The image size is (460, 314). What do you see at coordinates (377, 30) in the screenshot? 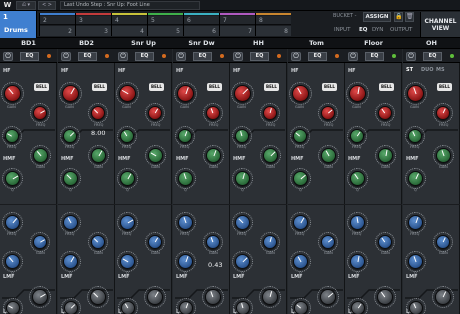
I see `tab-dyn: DYN` at bounding box center [377, 30].